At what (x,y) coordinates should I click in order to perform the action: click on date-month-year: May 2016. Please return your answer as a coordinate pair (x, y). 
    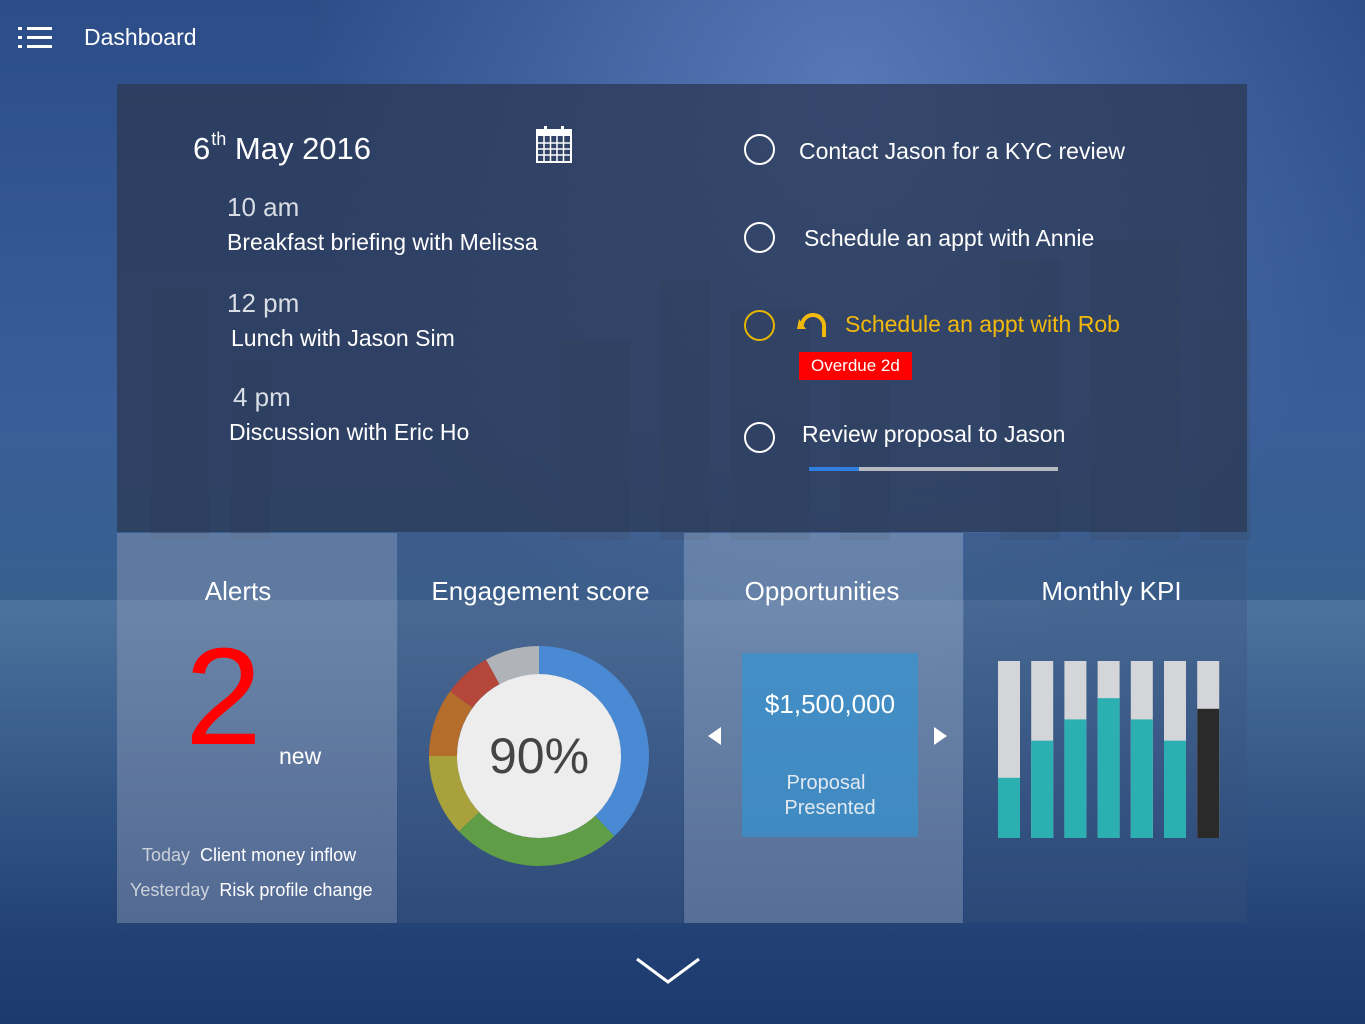
    Looking at the image, I should click on (303, 148).